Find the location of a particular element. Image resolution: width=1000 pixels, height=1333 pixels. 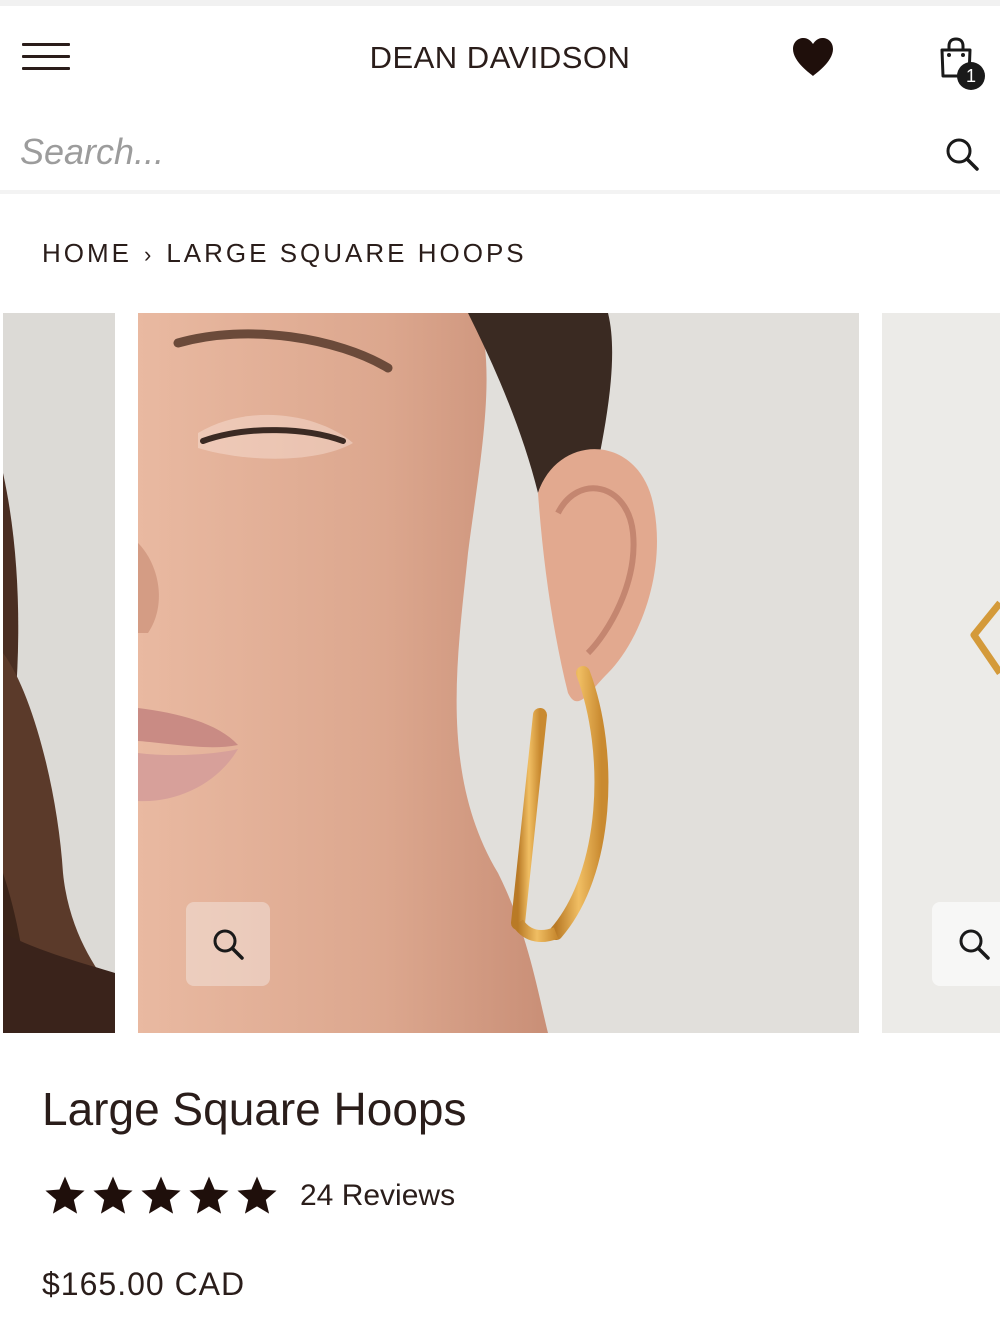

brand-logo: DEAN DAVIDSON is located at coordinates (500, 58).